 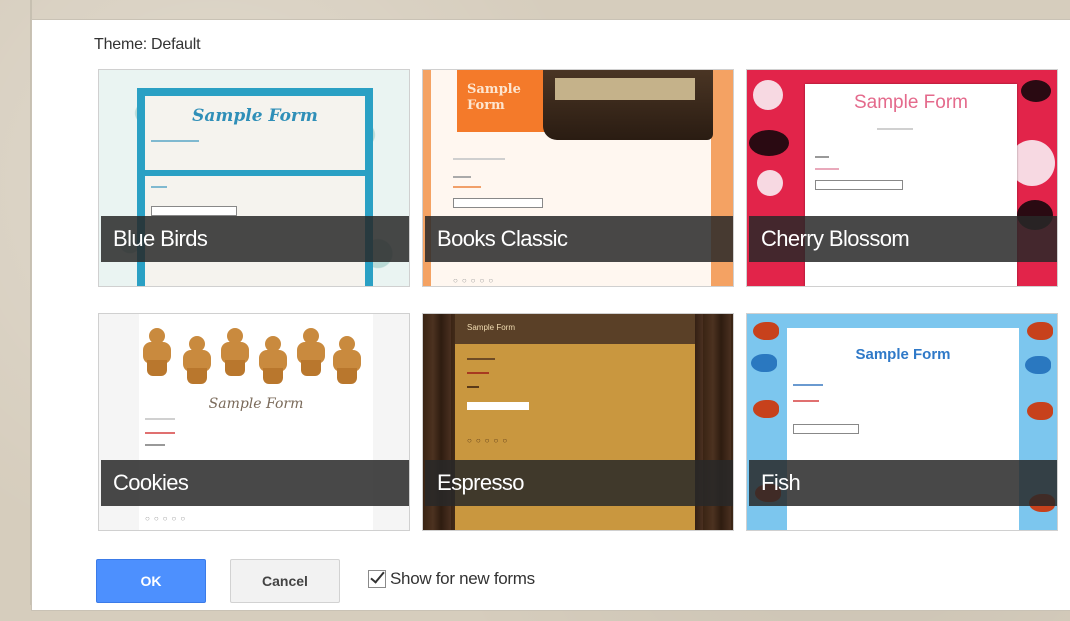 What do you see at coordinates (903, 239) in the screenshot?
I see `theme-caption: Cherry Blossom` at bounding box center [903, 239].